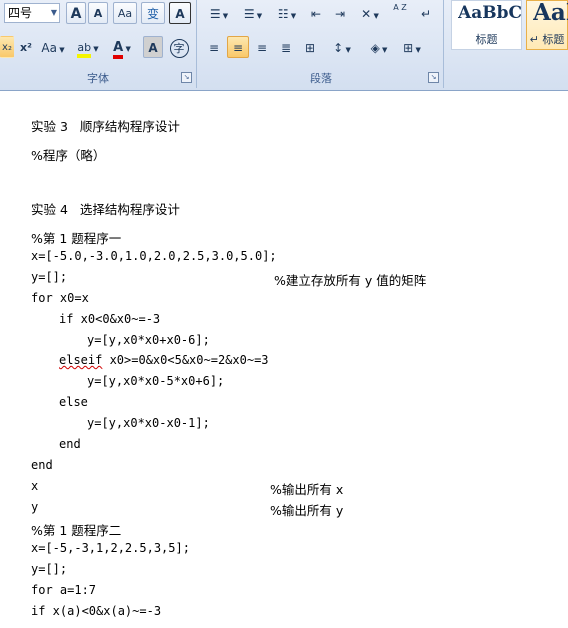  What do you see at coordinates (350, 280) in the screenshot?
I see `code-comment: %建立存放所有 y 值的矩阵` at bounding box center [350, 280].